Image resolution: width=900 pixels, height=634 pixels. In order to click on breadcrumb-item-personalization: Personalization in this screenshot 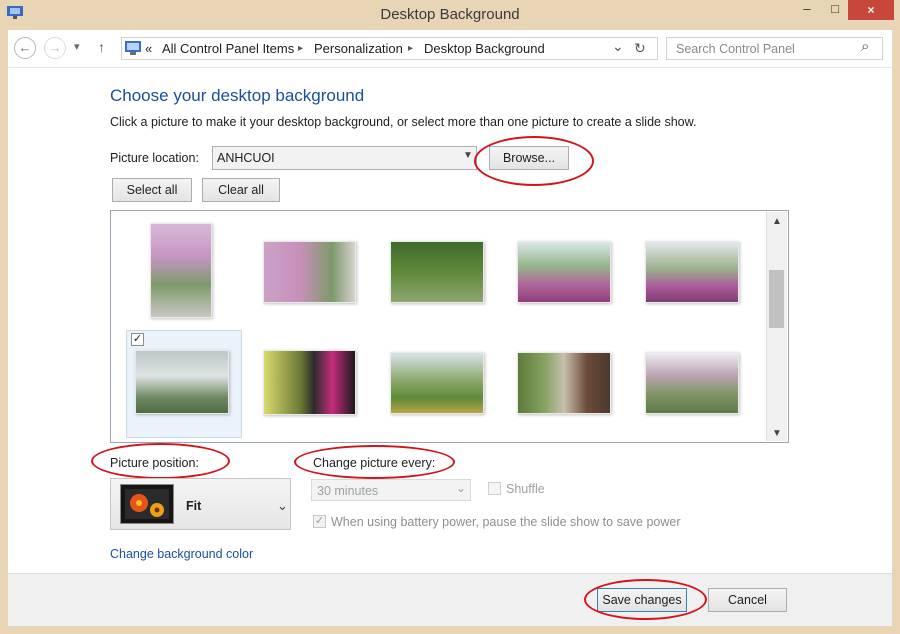, I will do `click(358, 48)`.